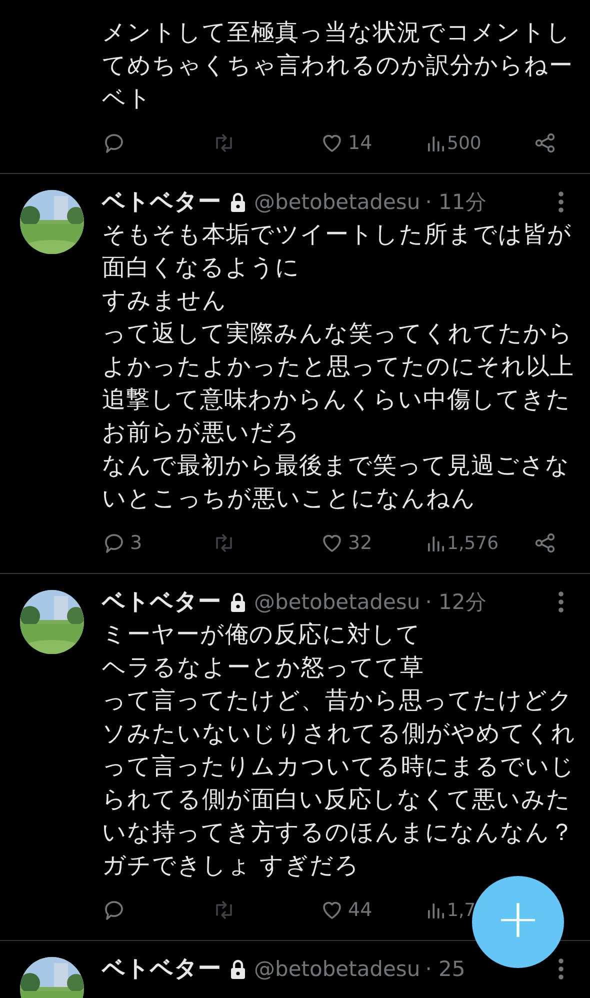 The width and height of the screenshot is (590, 998). What do you see at coordinates (473, 543) in the screenshot?
I see `views-count: 1,576` at bounding box center [473, 543].